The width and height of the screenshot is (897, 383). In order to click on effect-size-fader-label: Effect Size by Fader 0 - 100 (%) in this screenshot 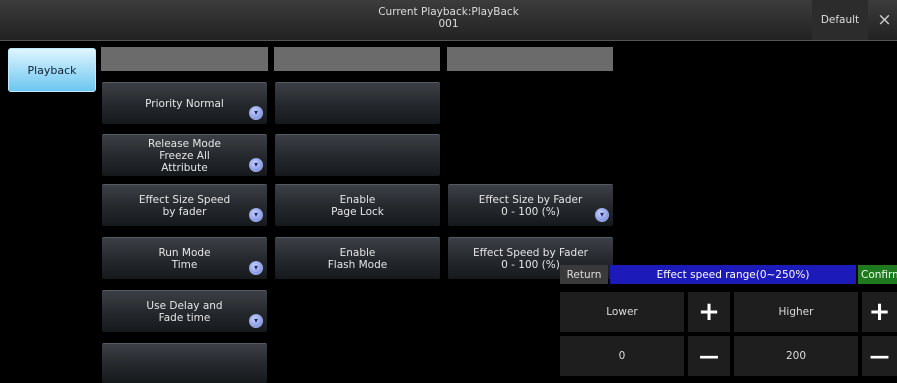, I will do `click(530, 205)`.